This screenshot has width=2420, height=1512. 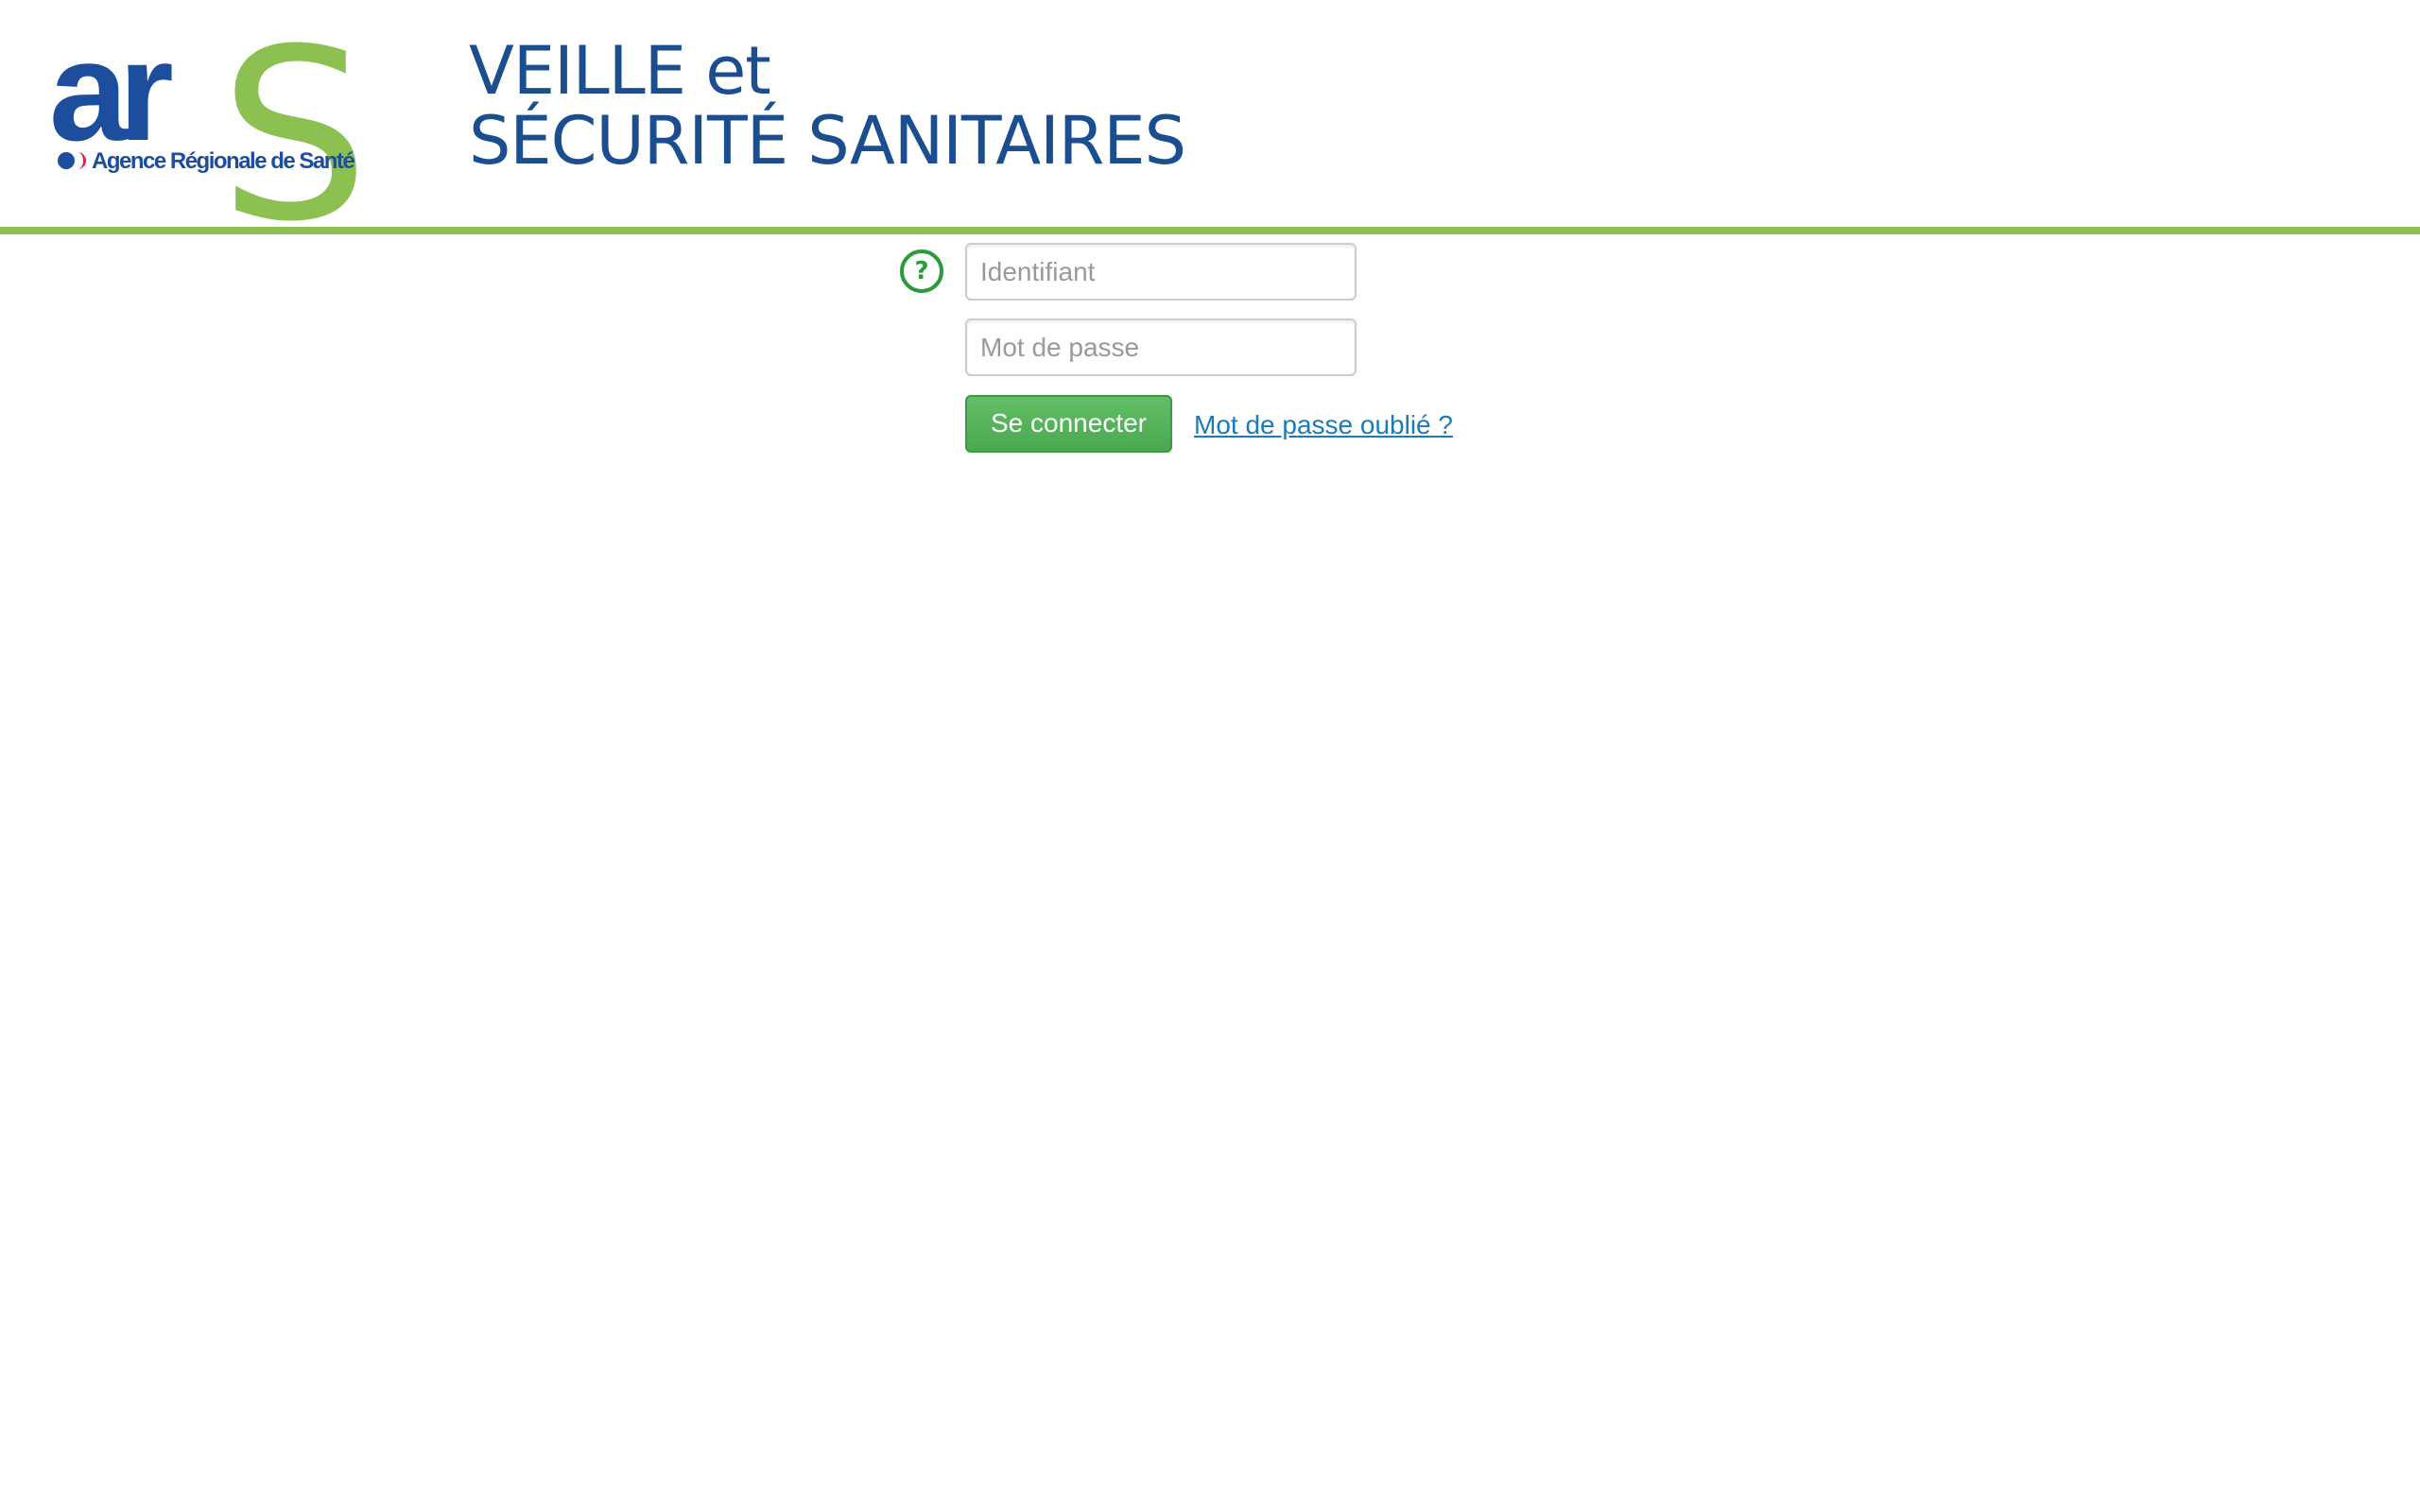 I want to click on forgot-password-link: Mot de passe oublié ?, so click(x=1324, y=425).